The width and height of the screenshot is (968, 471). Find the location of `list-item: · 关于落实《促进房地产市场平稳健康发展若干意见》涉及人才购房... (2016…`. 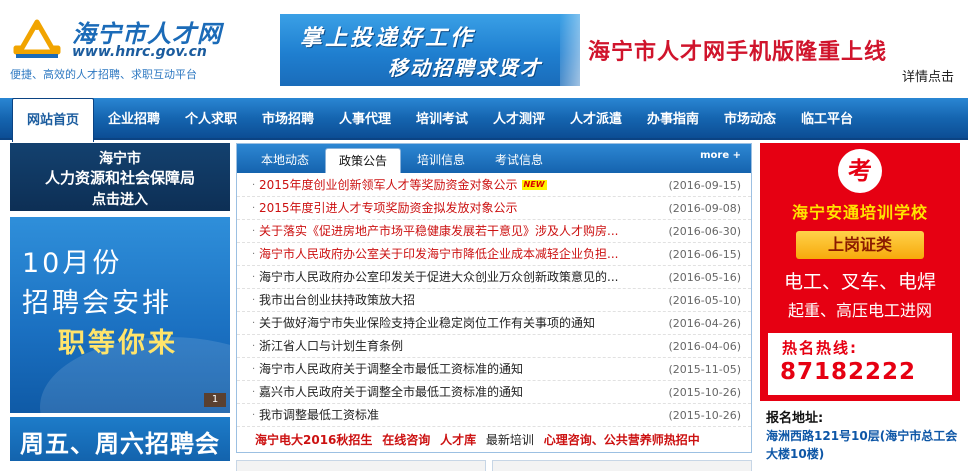

list-item: · 关于落实《促进房地产市场平稳健康发展若干意见》涉及人才购房... (2016… is located at coordinates (494, 231).